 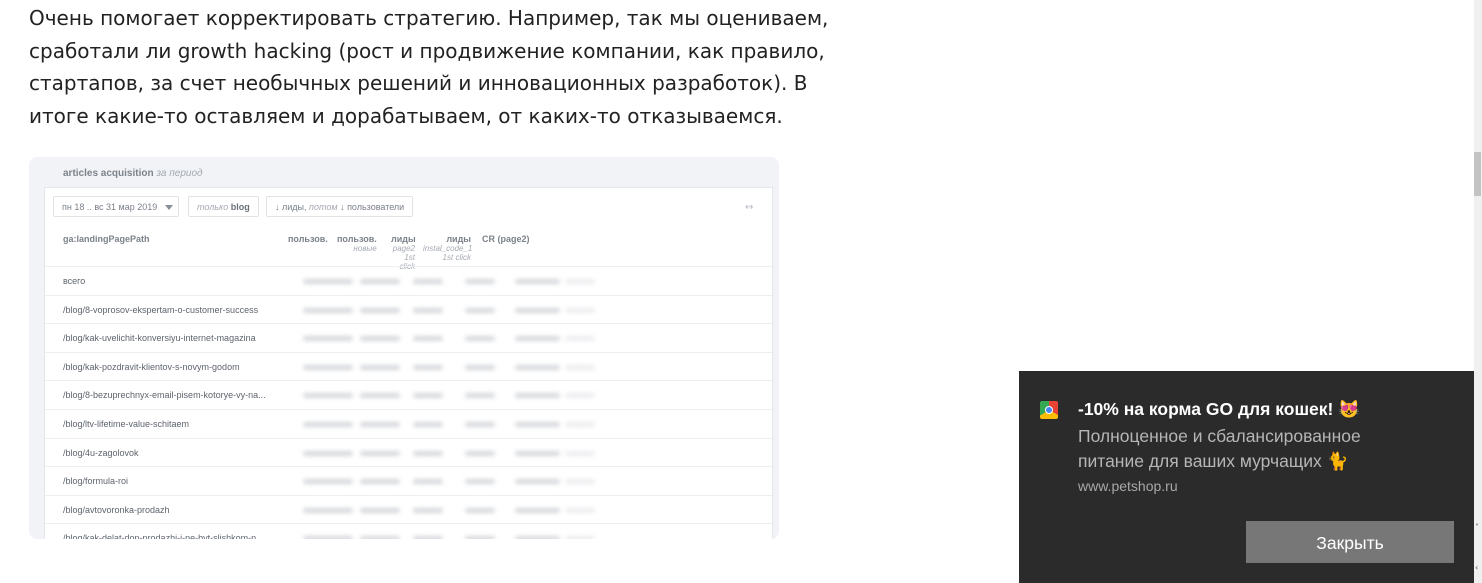 I want to click on sort-second: ↓ пользователи, so click(x=372, y=207).